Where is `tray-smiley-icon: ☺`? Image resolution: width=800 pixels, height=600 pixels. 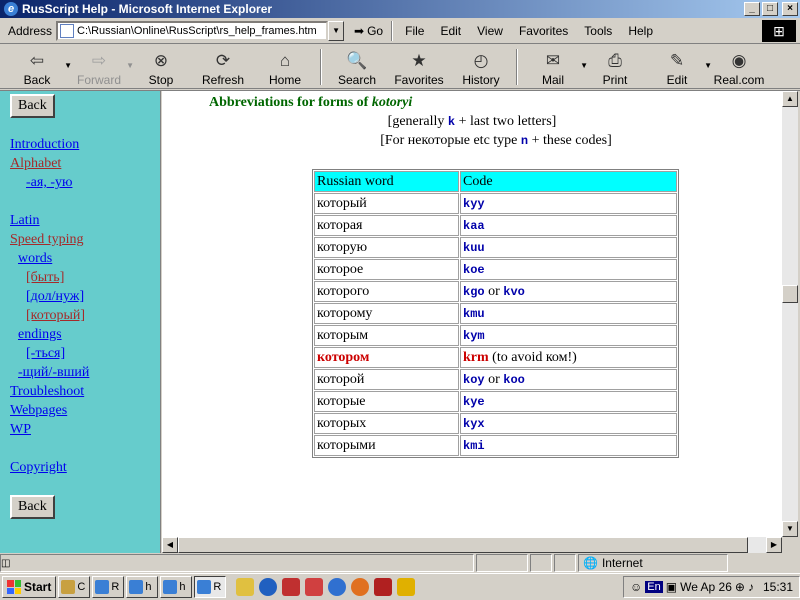 tray-smiley-icon: ☺ is located at coordinates (636, 587).